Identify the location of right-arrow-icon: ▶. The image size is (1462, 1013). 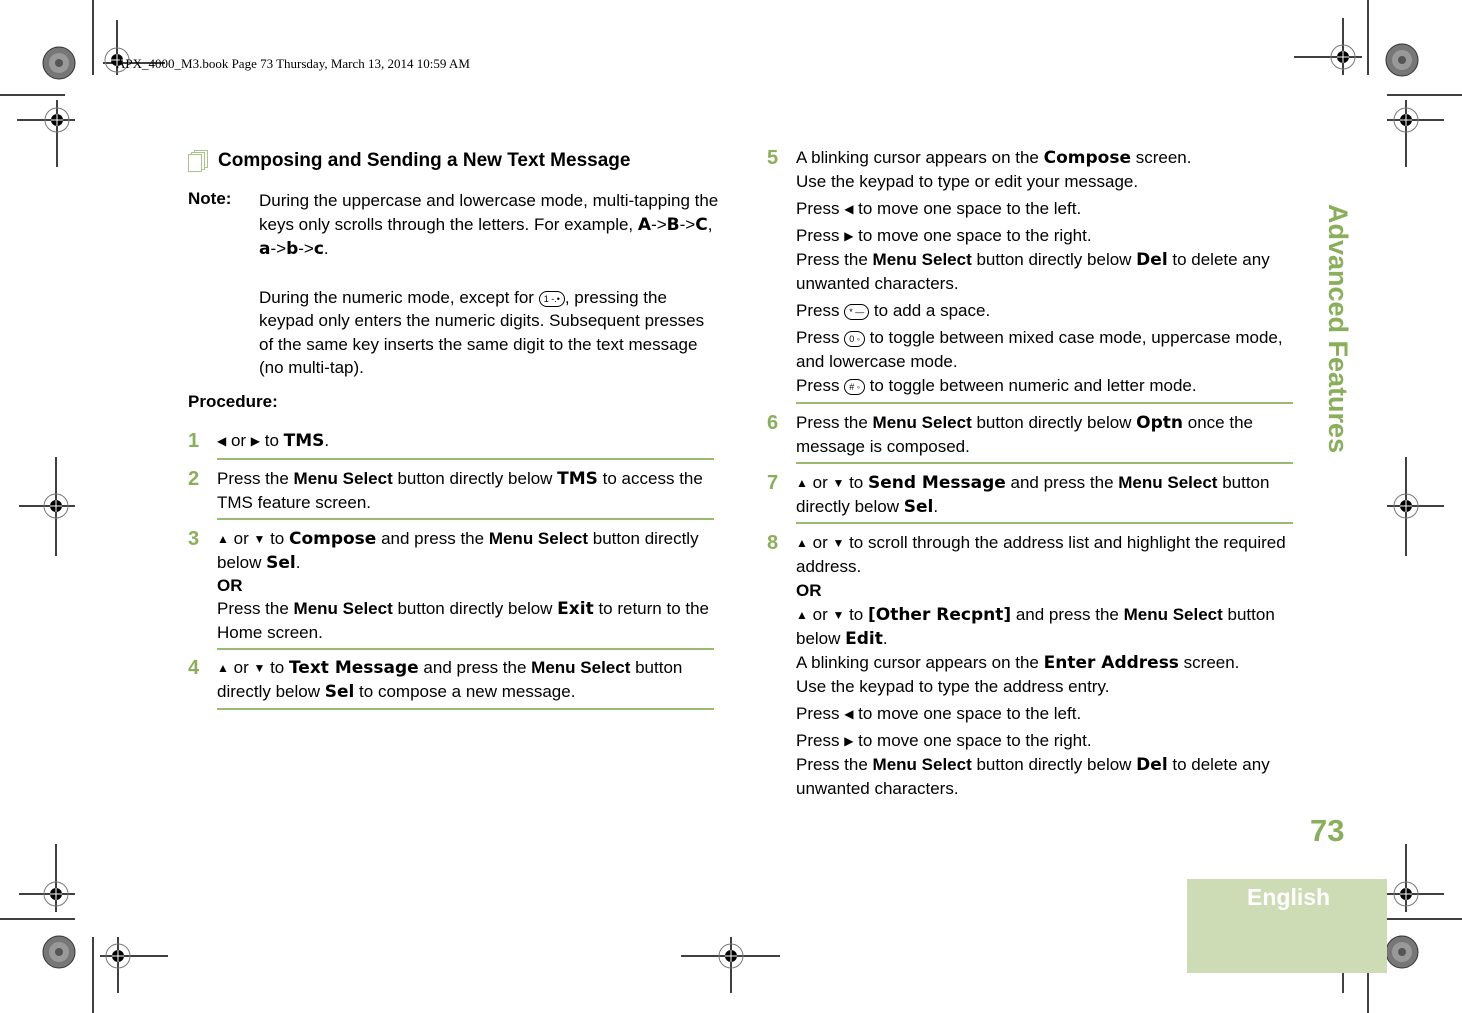
(255, 441).